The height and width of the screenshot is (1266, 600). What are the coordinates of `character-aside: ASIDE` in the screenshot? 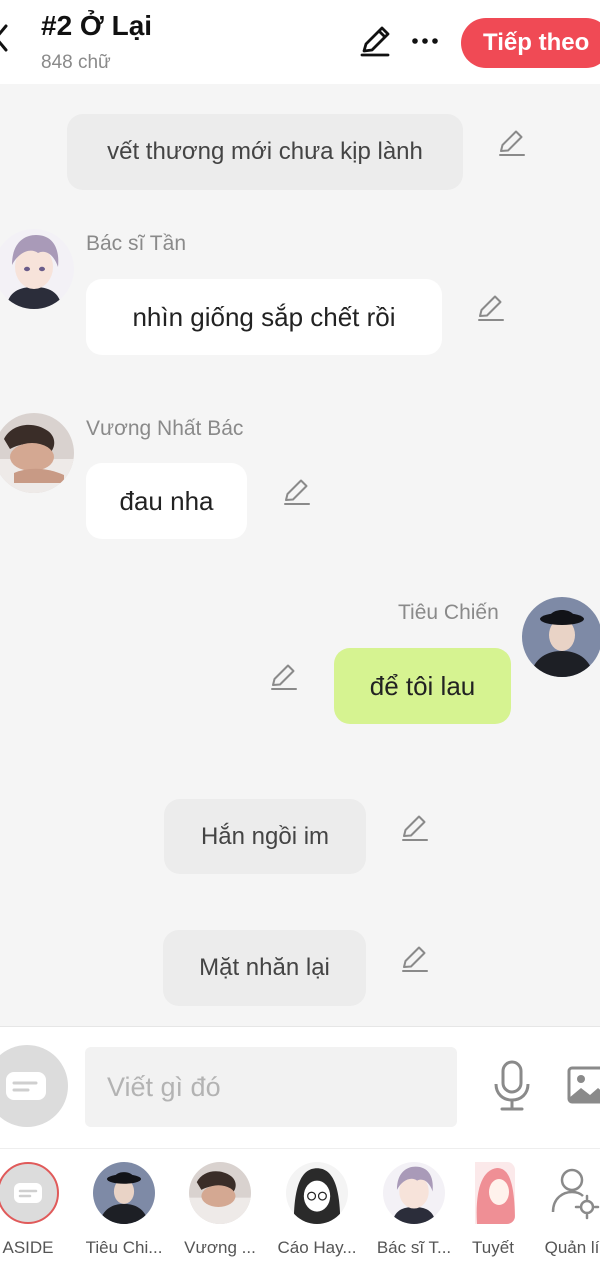 It's located at (34, 1212).